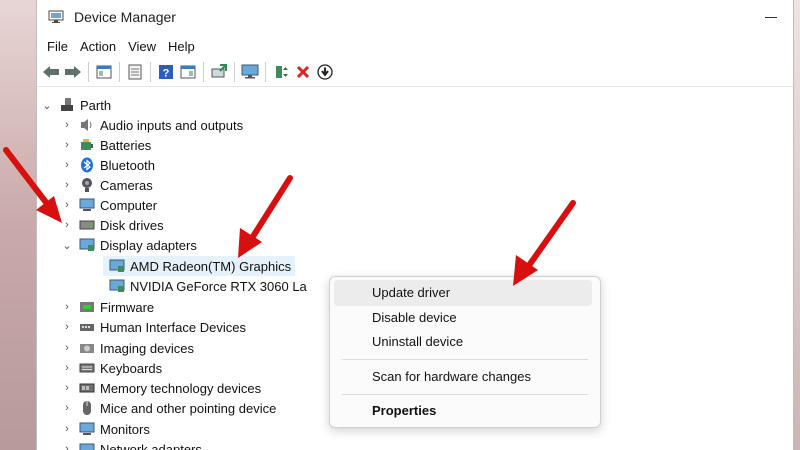  I want to click on arrow-middle-icon, so click(265, 216).